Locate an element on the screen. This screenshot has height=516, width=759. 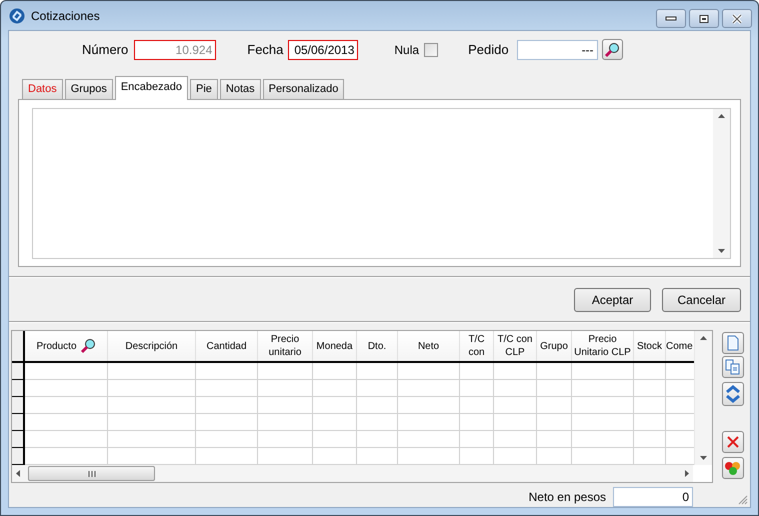
tab: Personalizado is located at coordinates (303, 89).